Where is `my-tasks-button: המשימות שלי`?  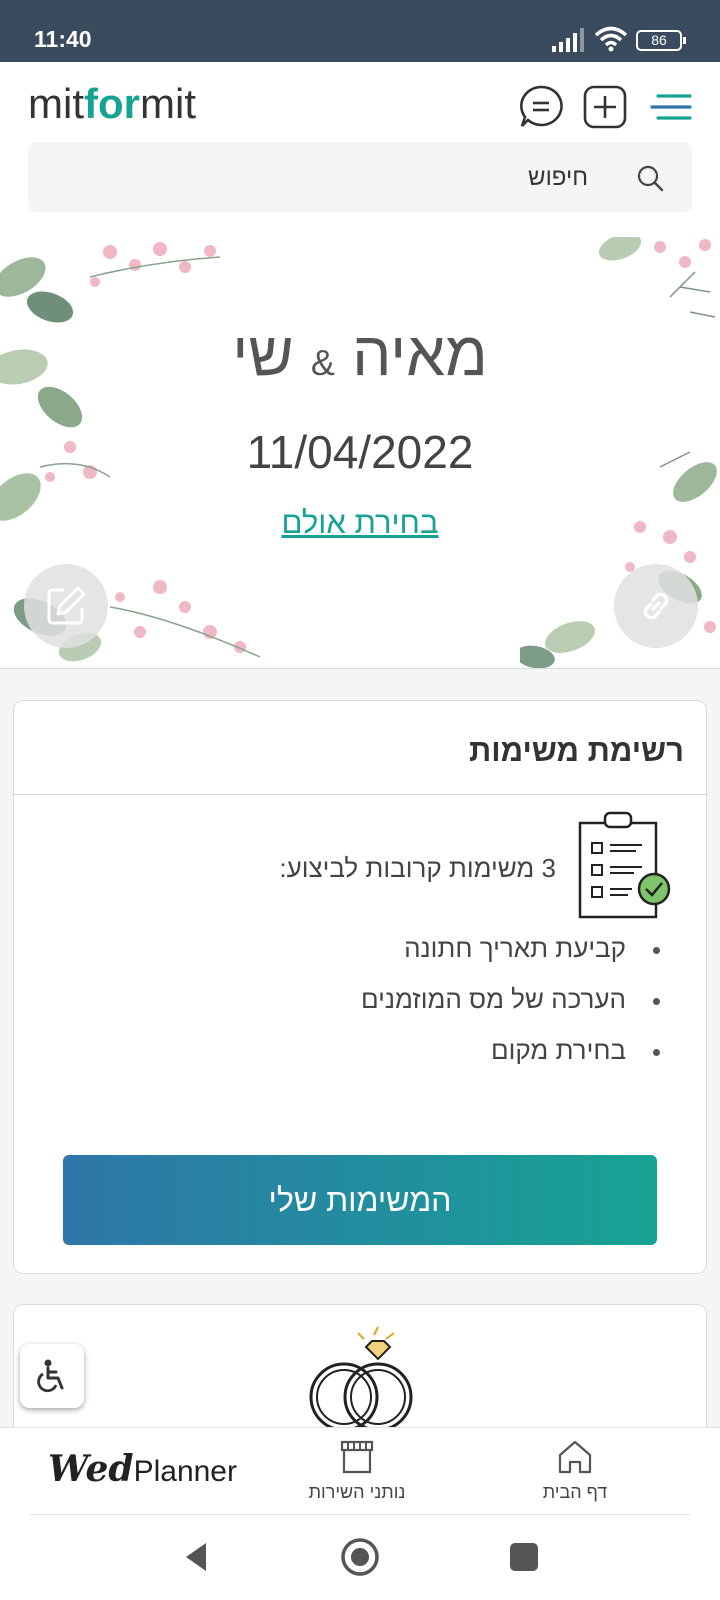
my-tasks-button: המשימות שלי is located at coordinates (360, 1200).